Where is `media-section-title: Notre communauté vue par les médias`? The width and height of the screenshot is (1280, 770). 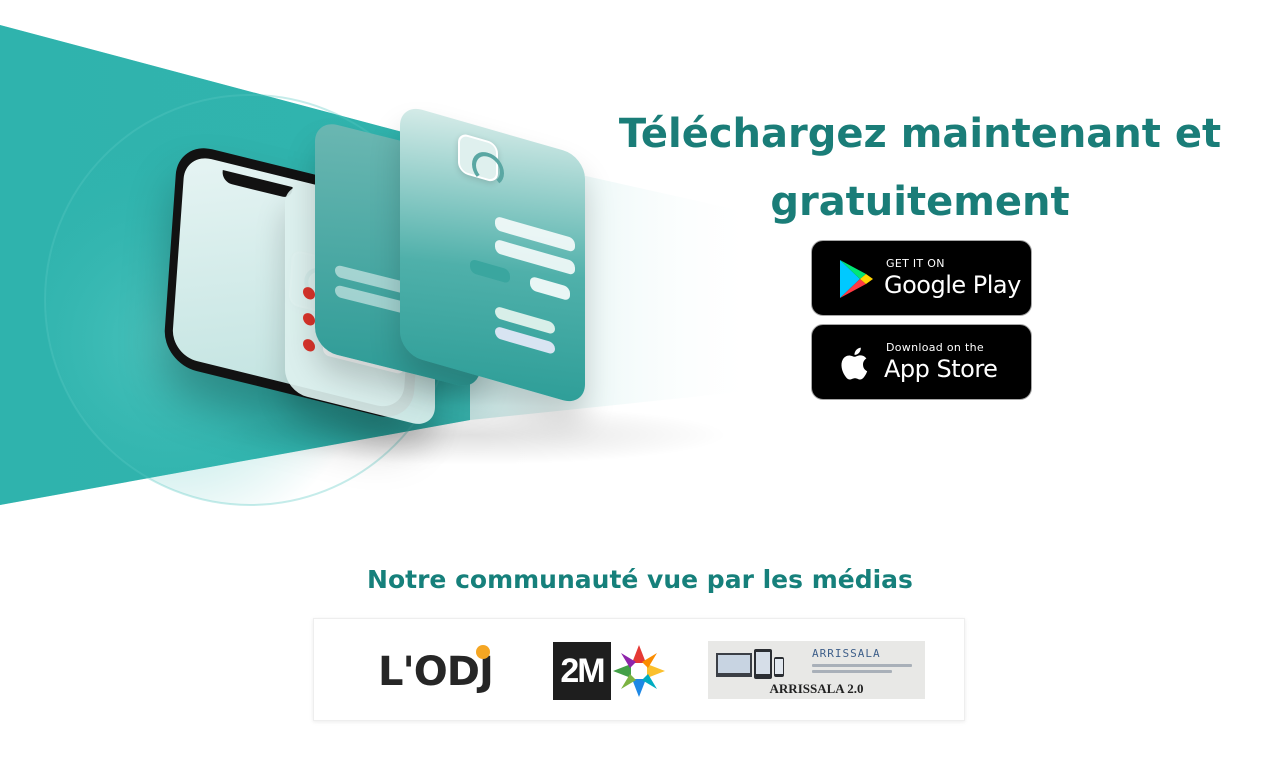 media-section-title: Notre communauté vue par les médias is located at coordinates (640, 579).